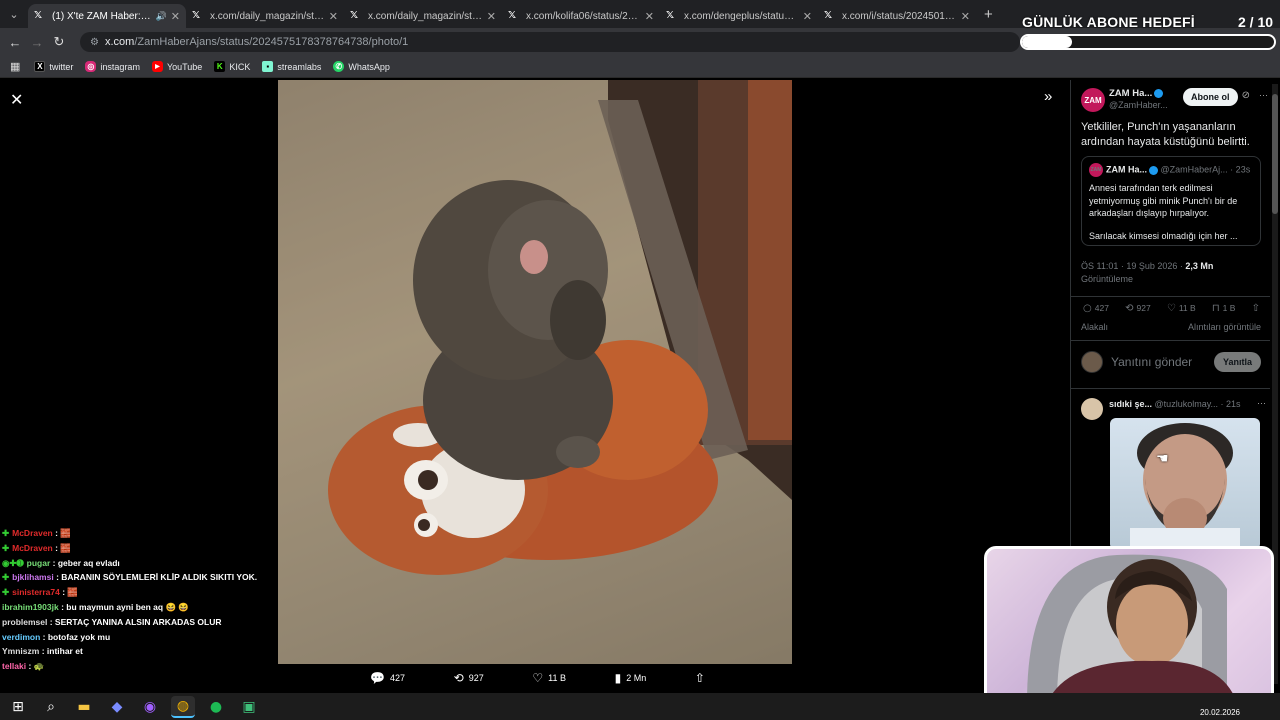 The width and height of the screenshot is (1280, 720). What do you see at coordinates (20, 651) in the screenshot?
I see `chat-username: Ymniszm` at bounding box center [20, 651].